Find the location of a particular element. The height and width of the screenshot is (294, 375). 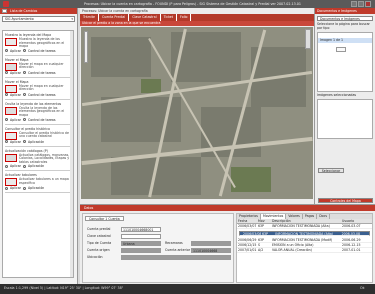

account-type-field: Urbana is located at coordinates (141, 243).